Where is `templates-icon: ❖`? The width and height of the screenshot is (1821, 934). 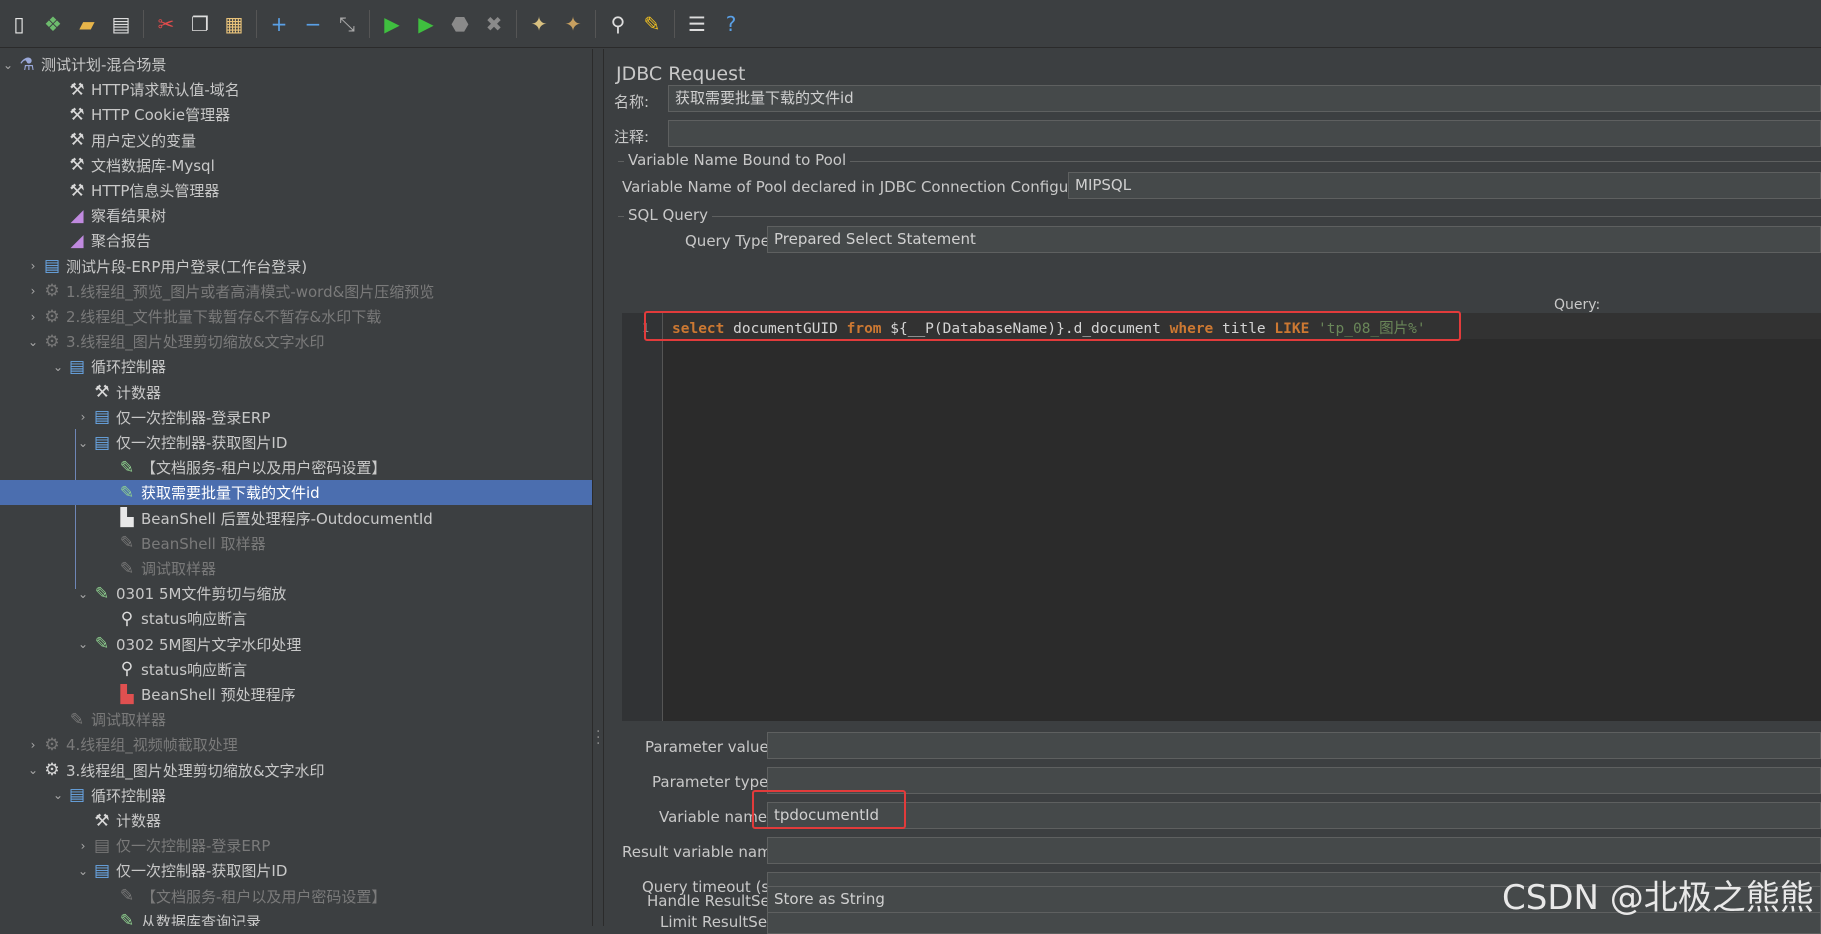
templates-icon: ❖ is located at coordinates (53, 24).